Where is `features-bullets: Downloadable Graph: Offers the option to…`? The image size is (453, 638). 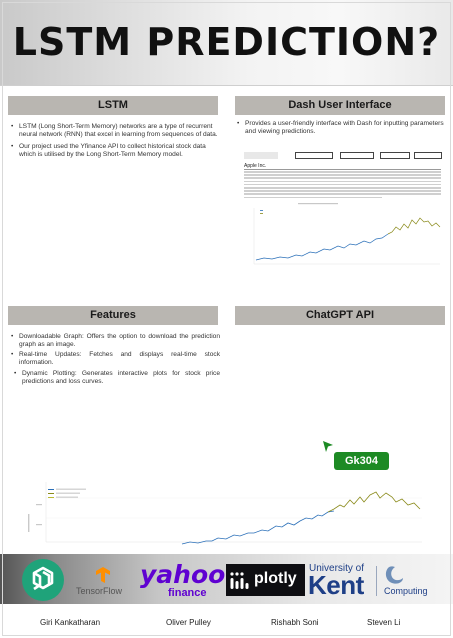
features-bullets: Downloadable Graph: Offers the option to… is located at coordinates (115, 361).